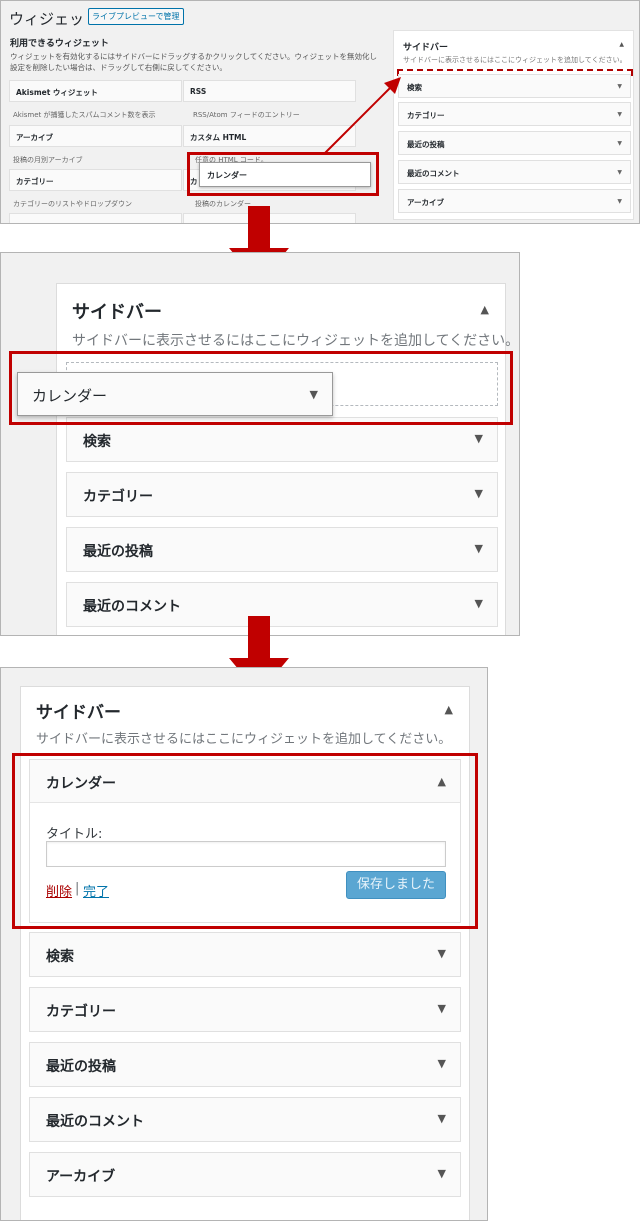  Describe the element at coordinates (362, 116) in the screenshot. I see `diagonal-arrow-icon` at that location.